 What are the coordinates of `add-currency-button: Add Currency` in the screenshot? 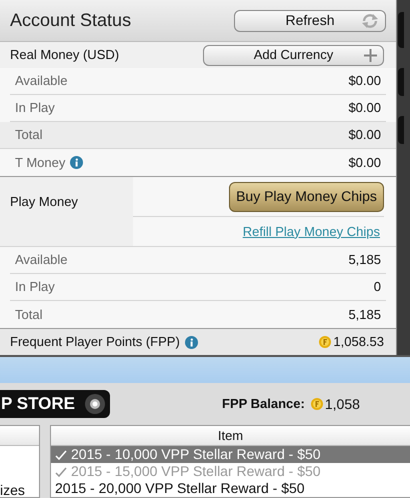 It's located at (293, 55).